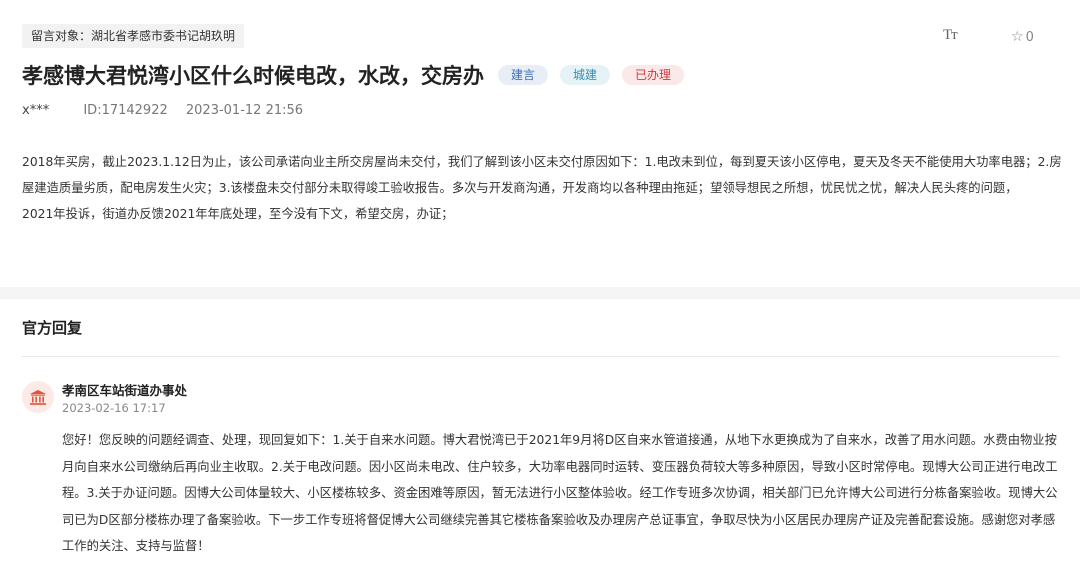 The height and width of the screenshot is (578, 1080). Describe the element at coordinates (1017, 37) in the screenshot. I see `star-icon: ☆` at that location.